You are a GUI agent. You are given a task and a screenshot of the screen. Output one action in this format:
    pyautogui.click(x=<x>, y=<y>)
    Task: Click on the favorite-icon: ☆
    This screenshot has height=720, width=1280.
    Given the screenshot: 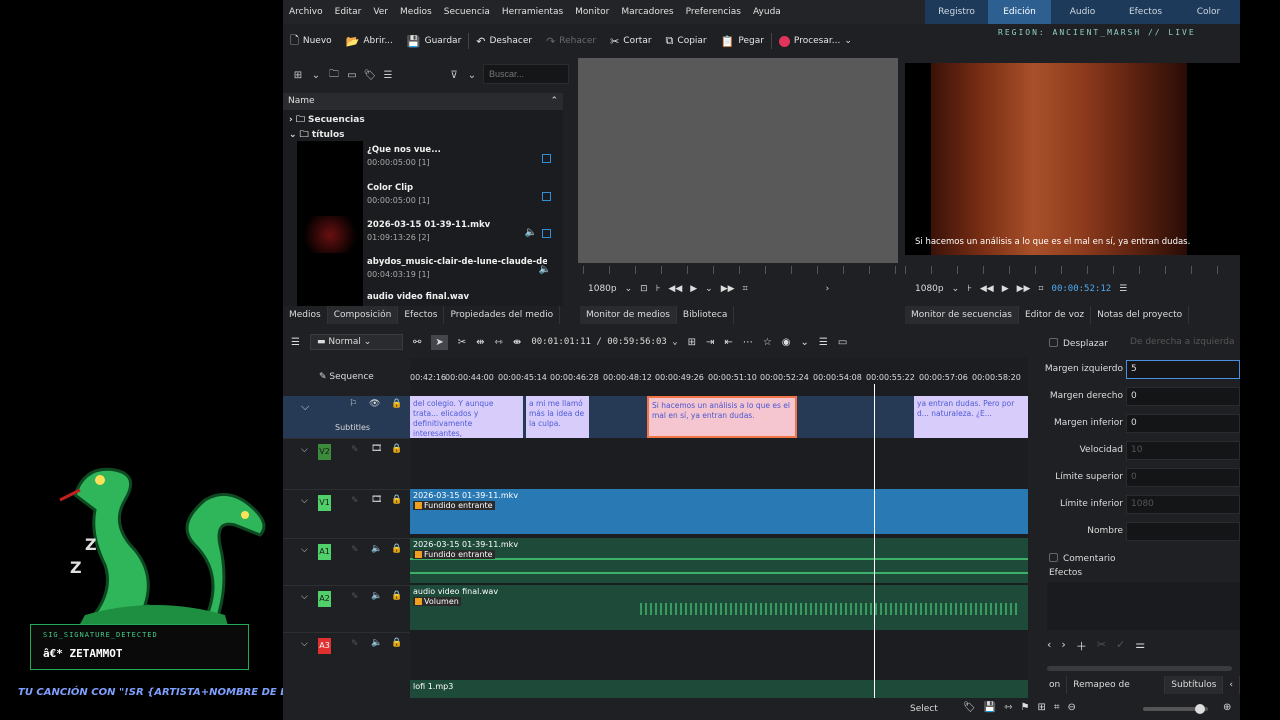 What is the action you would take?
    pyautogui.click(x=767, y=342)
    